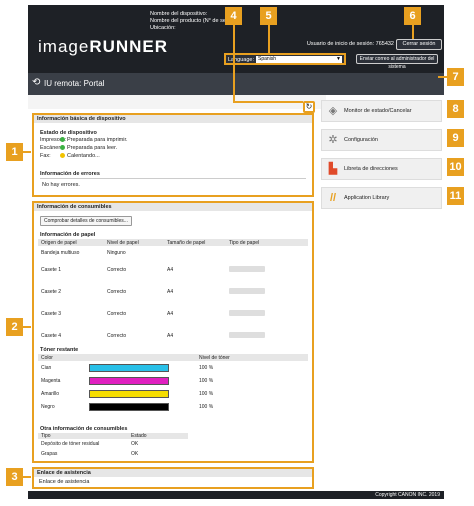 Image resolution: width=474 pixels, height=506 pixels. Describe the element at coordinates (241, 60) in the screenshot. I see `language-label: Language:` at that location.